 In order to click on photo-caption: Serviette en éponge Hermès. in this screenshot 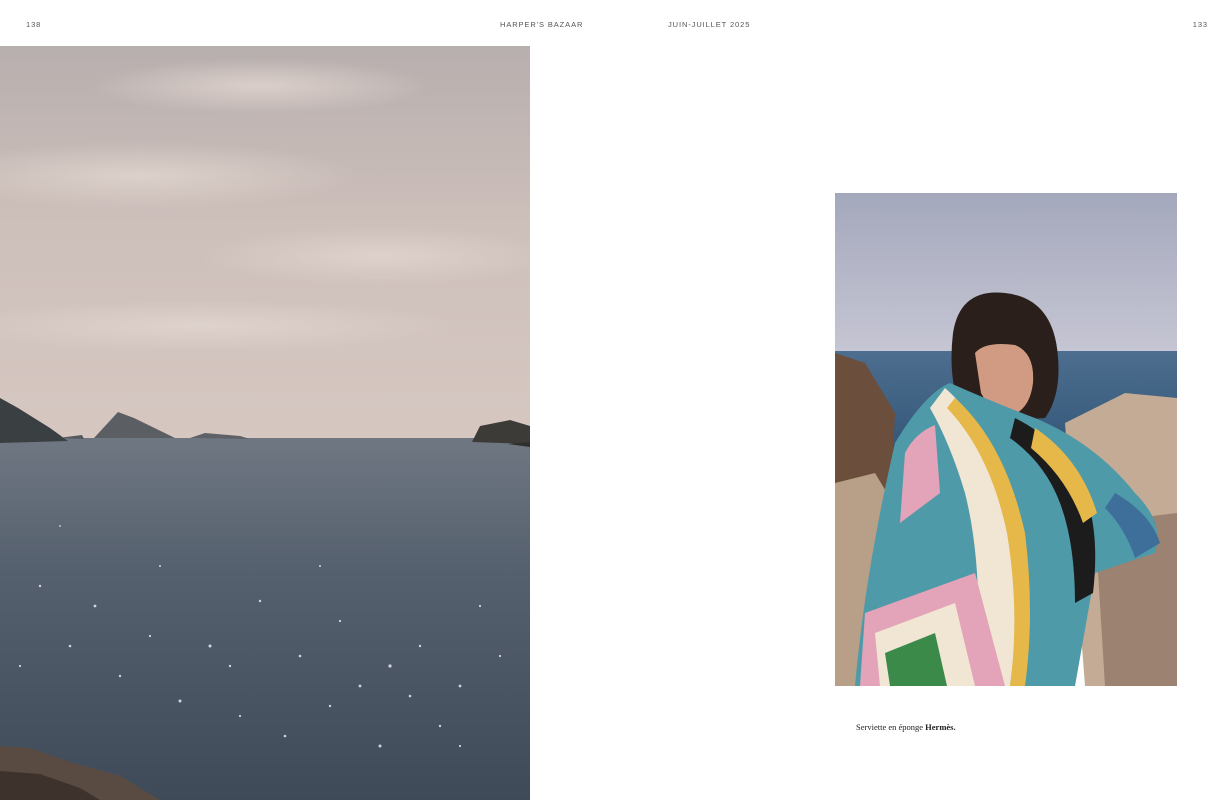, I will do `click(906, 727)`.